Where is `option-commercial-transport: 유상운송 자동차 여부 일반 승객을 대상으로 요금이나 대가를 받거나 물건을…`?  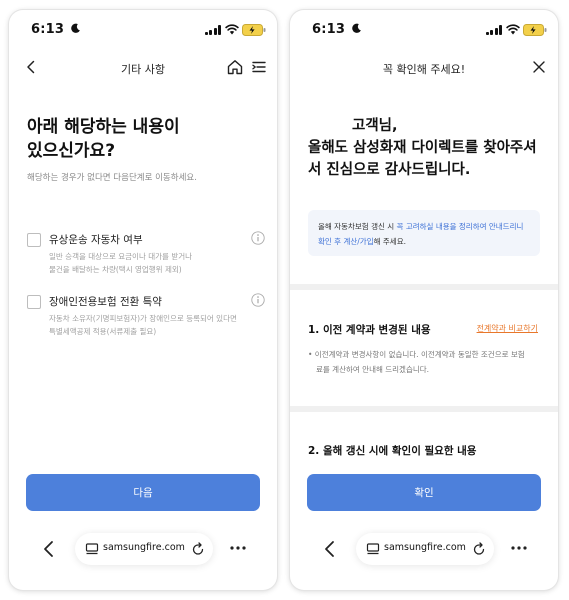
option-commercial-transport: 유상운송 자동차 여부 일반 승객을 대상으로 요금이나 대가를 받거나 물건을… is located at coordinates (146, 254).